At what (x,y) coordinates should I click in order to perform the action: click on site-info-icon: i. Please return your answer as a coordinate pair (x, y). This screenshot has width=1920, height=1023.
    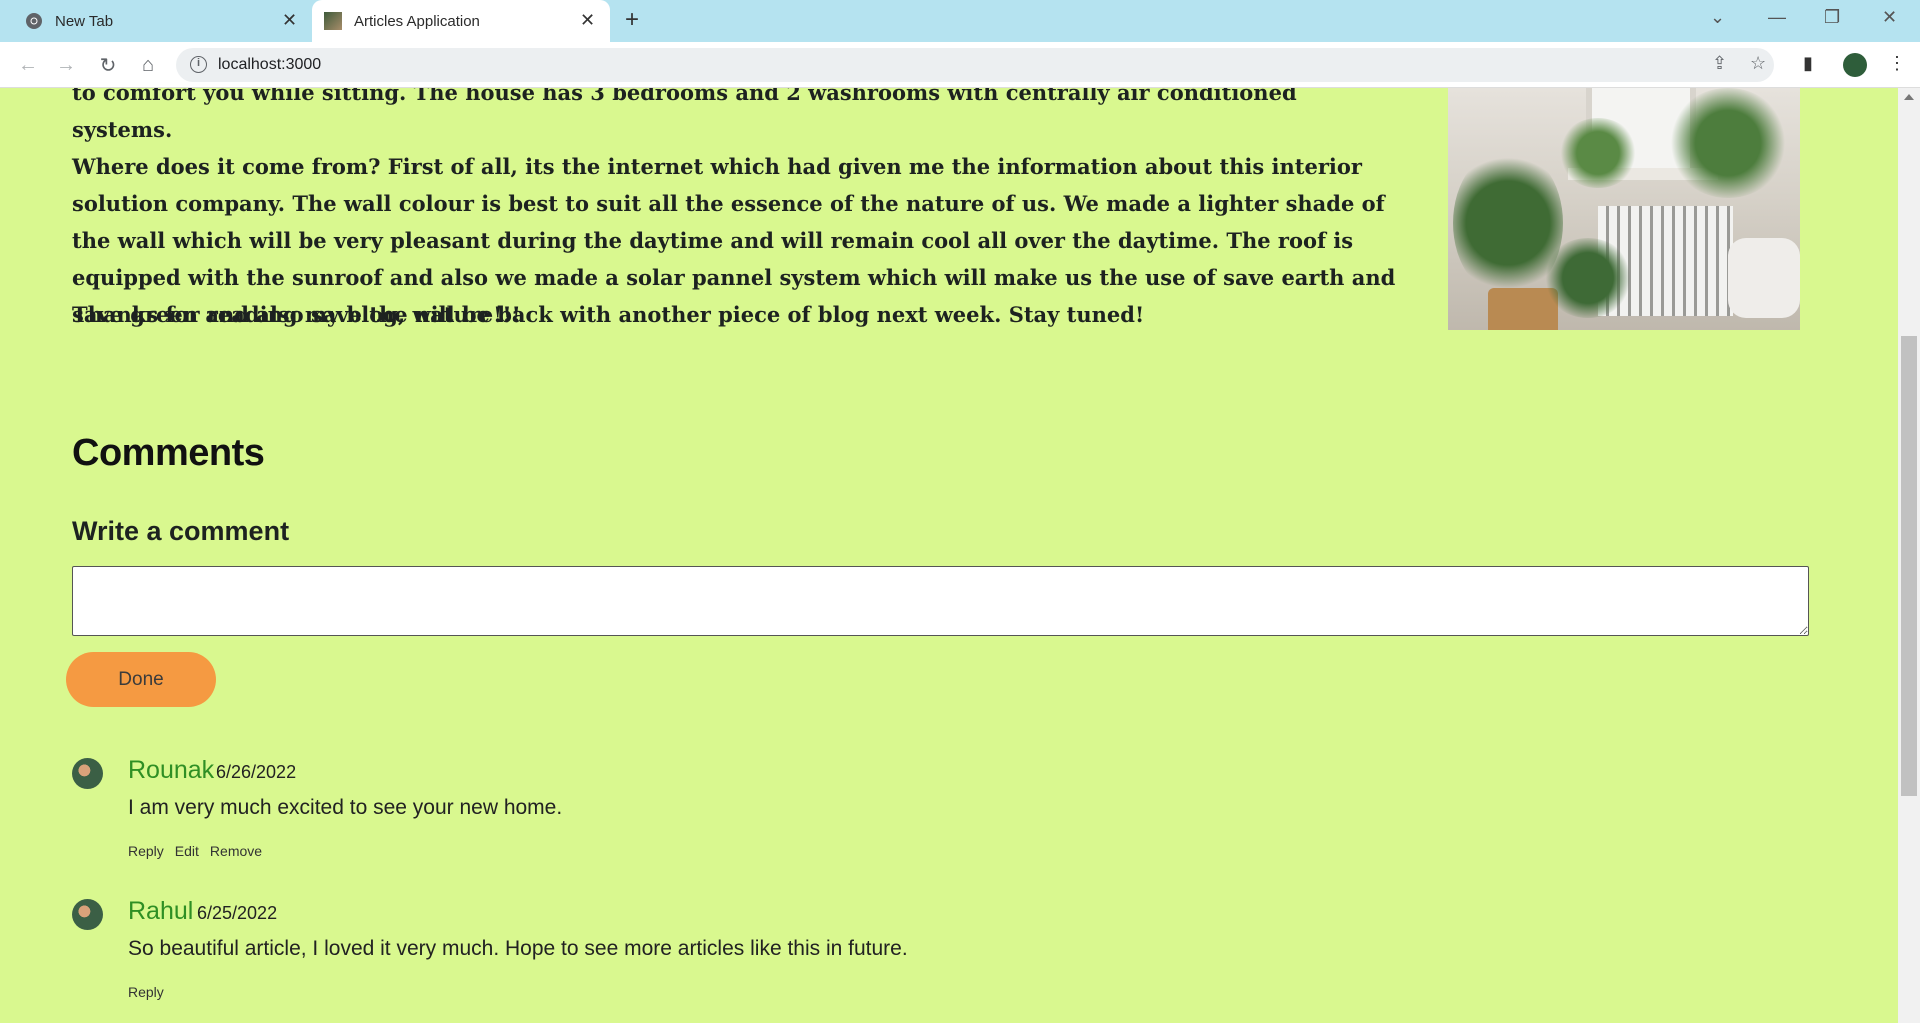
    Looking at the image, I should click on (198, 64).